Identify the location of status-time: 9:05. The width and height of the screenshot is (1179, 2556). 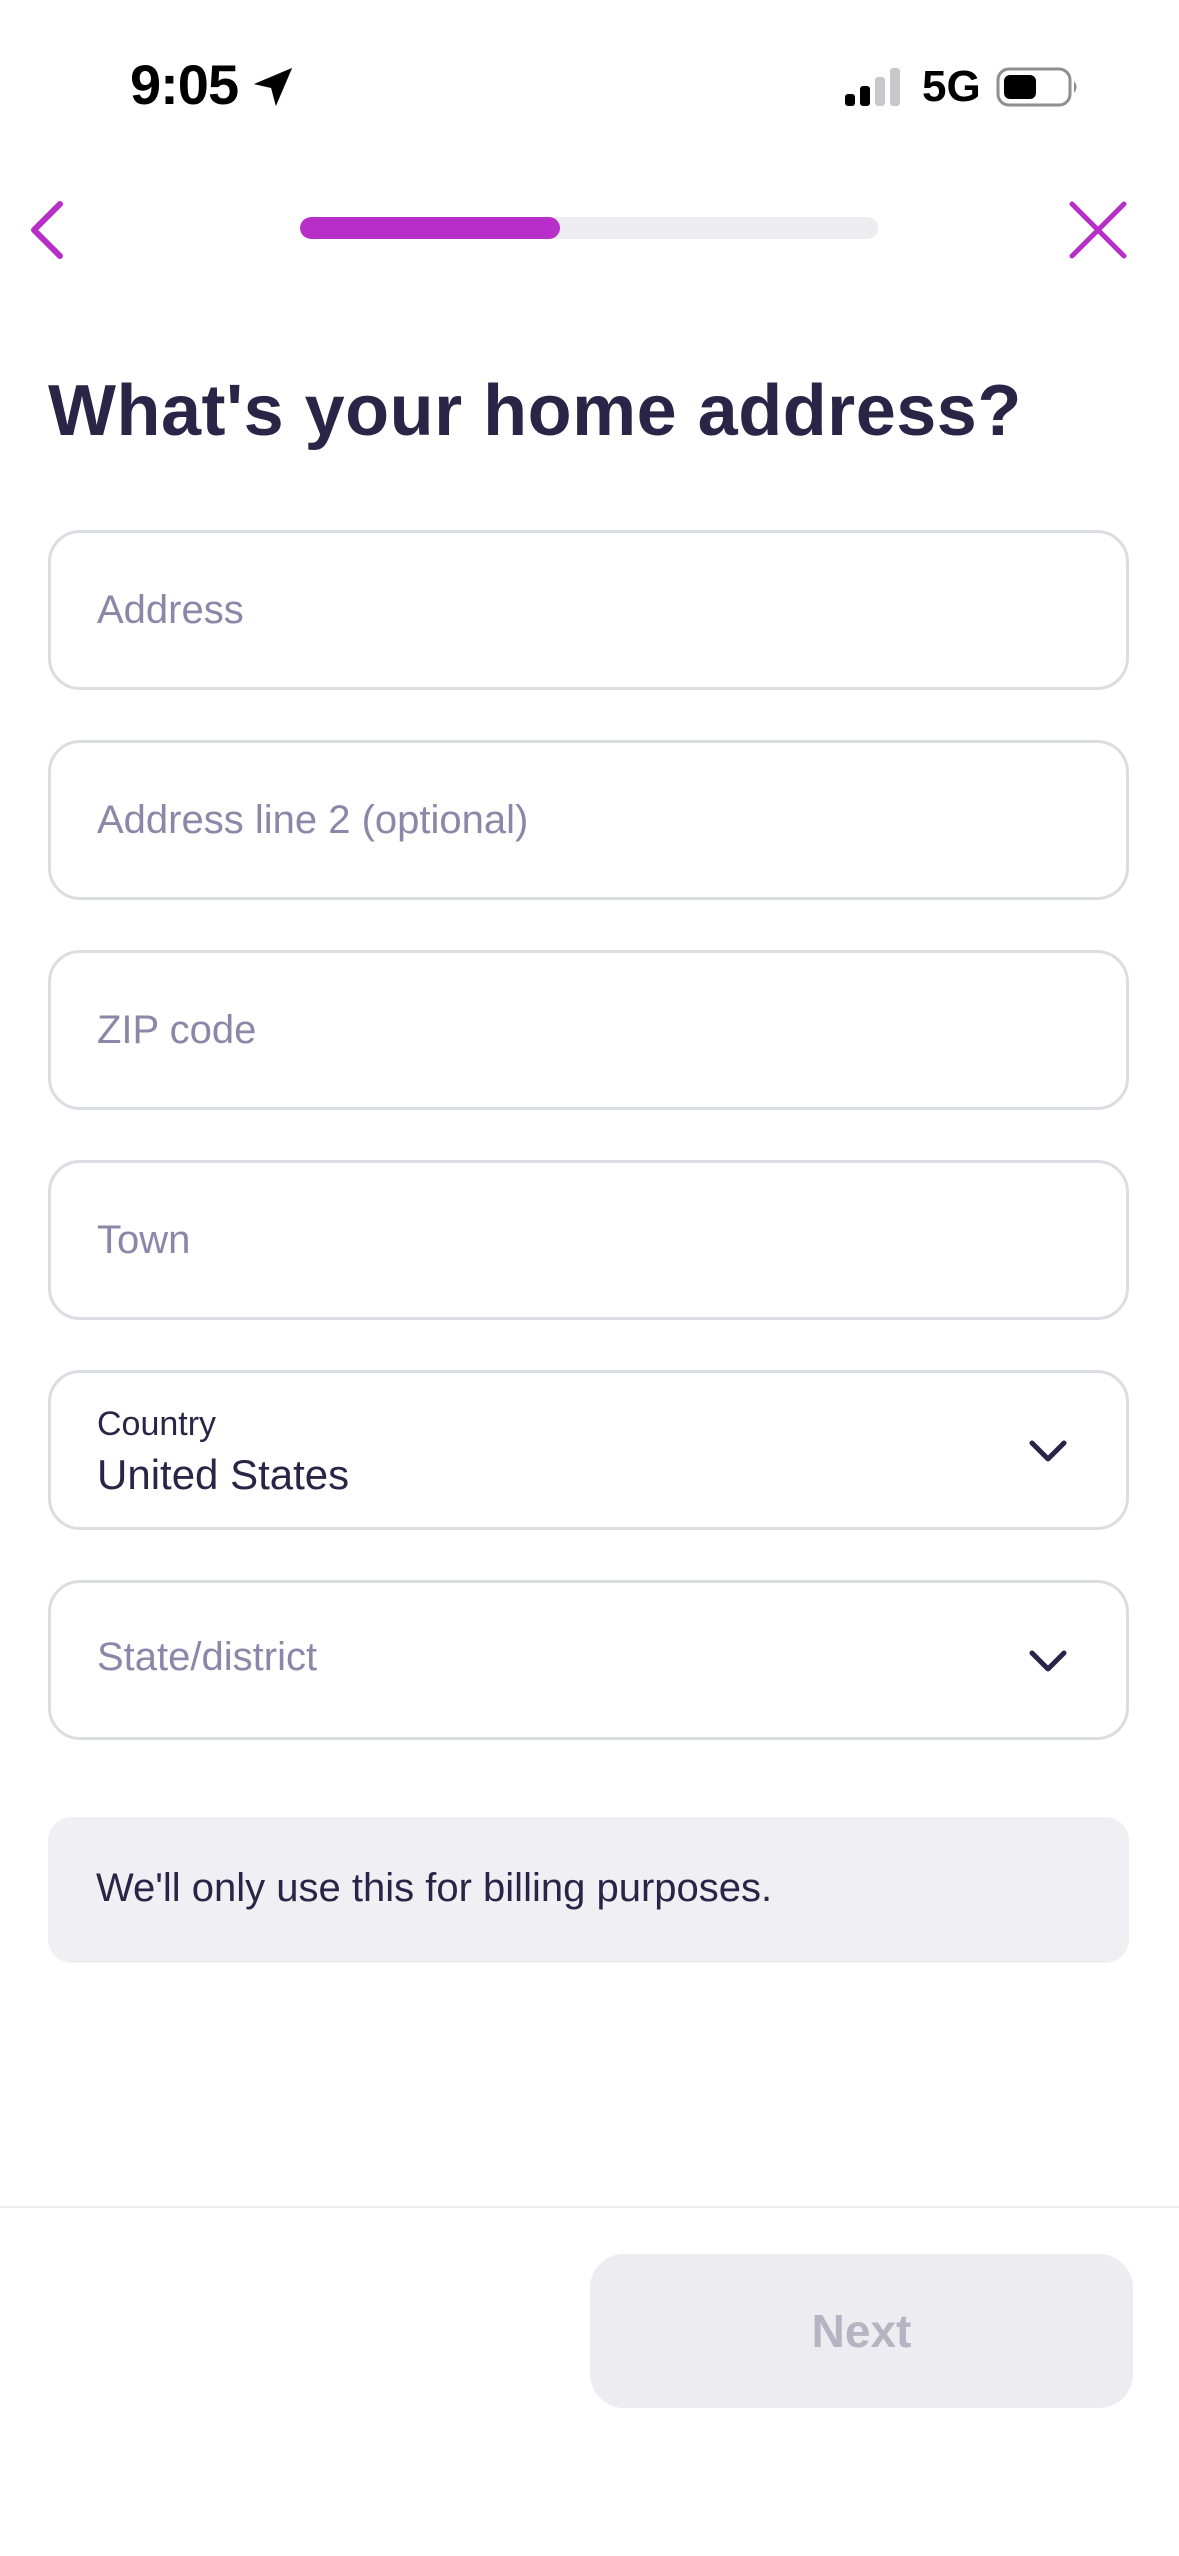
(184, 84).